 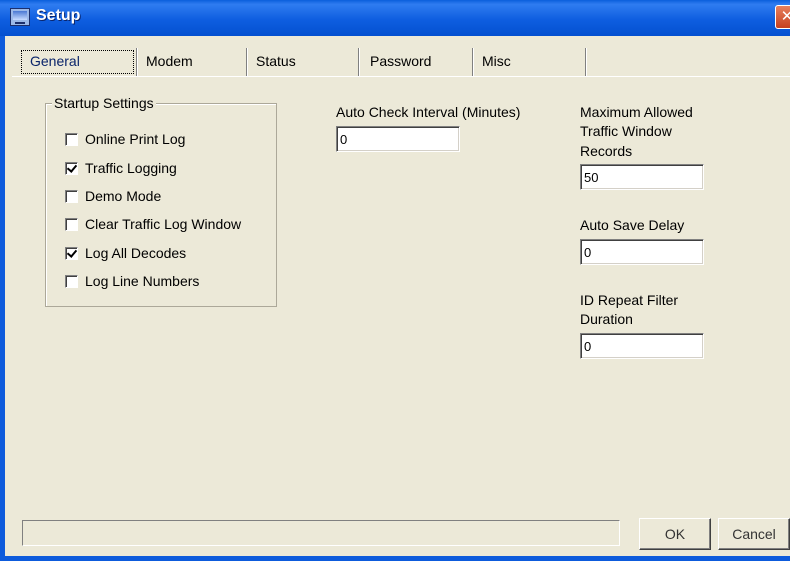 I want to click on auto-check-interval-input, so click(x=398, y=139).